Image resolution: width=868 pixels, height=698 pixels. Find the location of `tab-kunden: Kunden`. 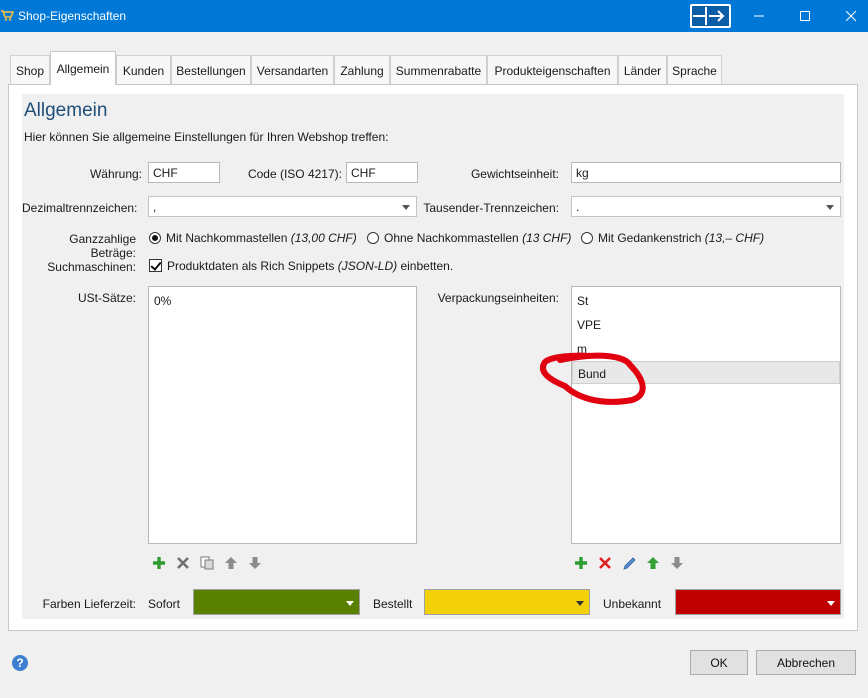

tab-kunden: Kunden is located at coordinates (143, 69).